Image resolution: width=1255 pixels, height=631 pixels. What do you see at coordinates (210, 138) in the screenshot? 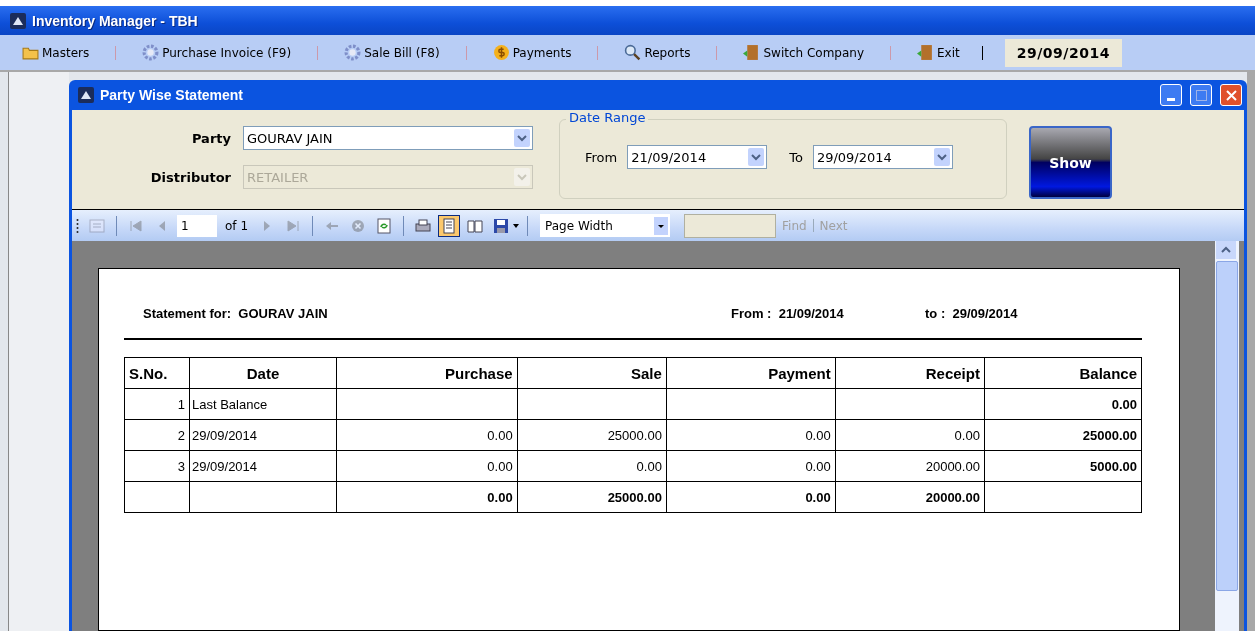
I see `party-label: Party` at bounding box center [210, 138].